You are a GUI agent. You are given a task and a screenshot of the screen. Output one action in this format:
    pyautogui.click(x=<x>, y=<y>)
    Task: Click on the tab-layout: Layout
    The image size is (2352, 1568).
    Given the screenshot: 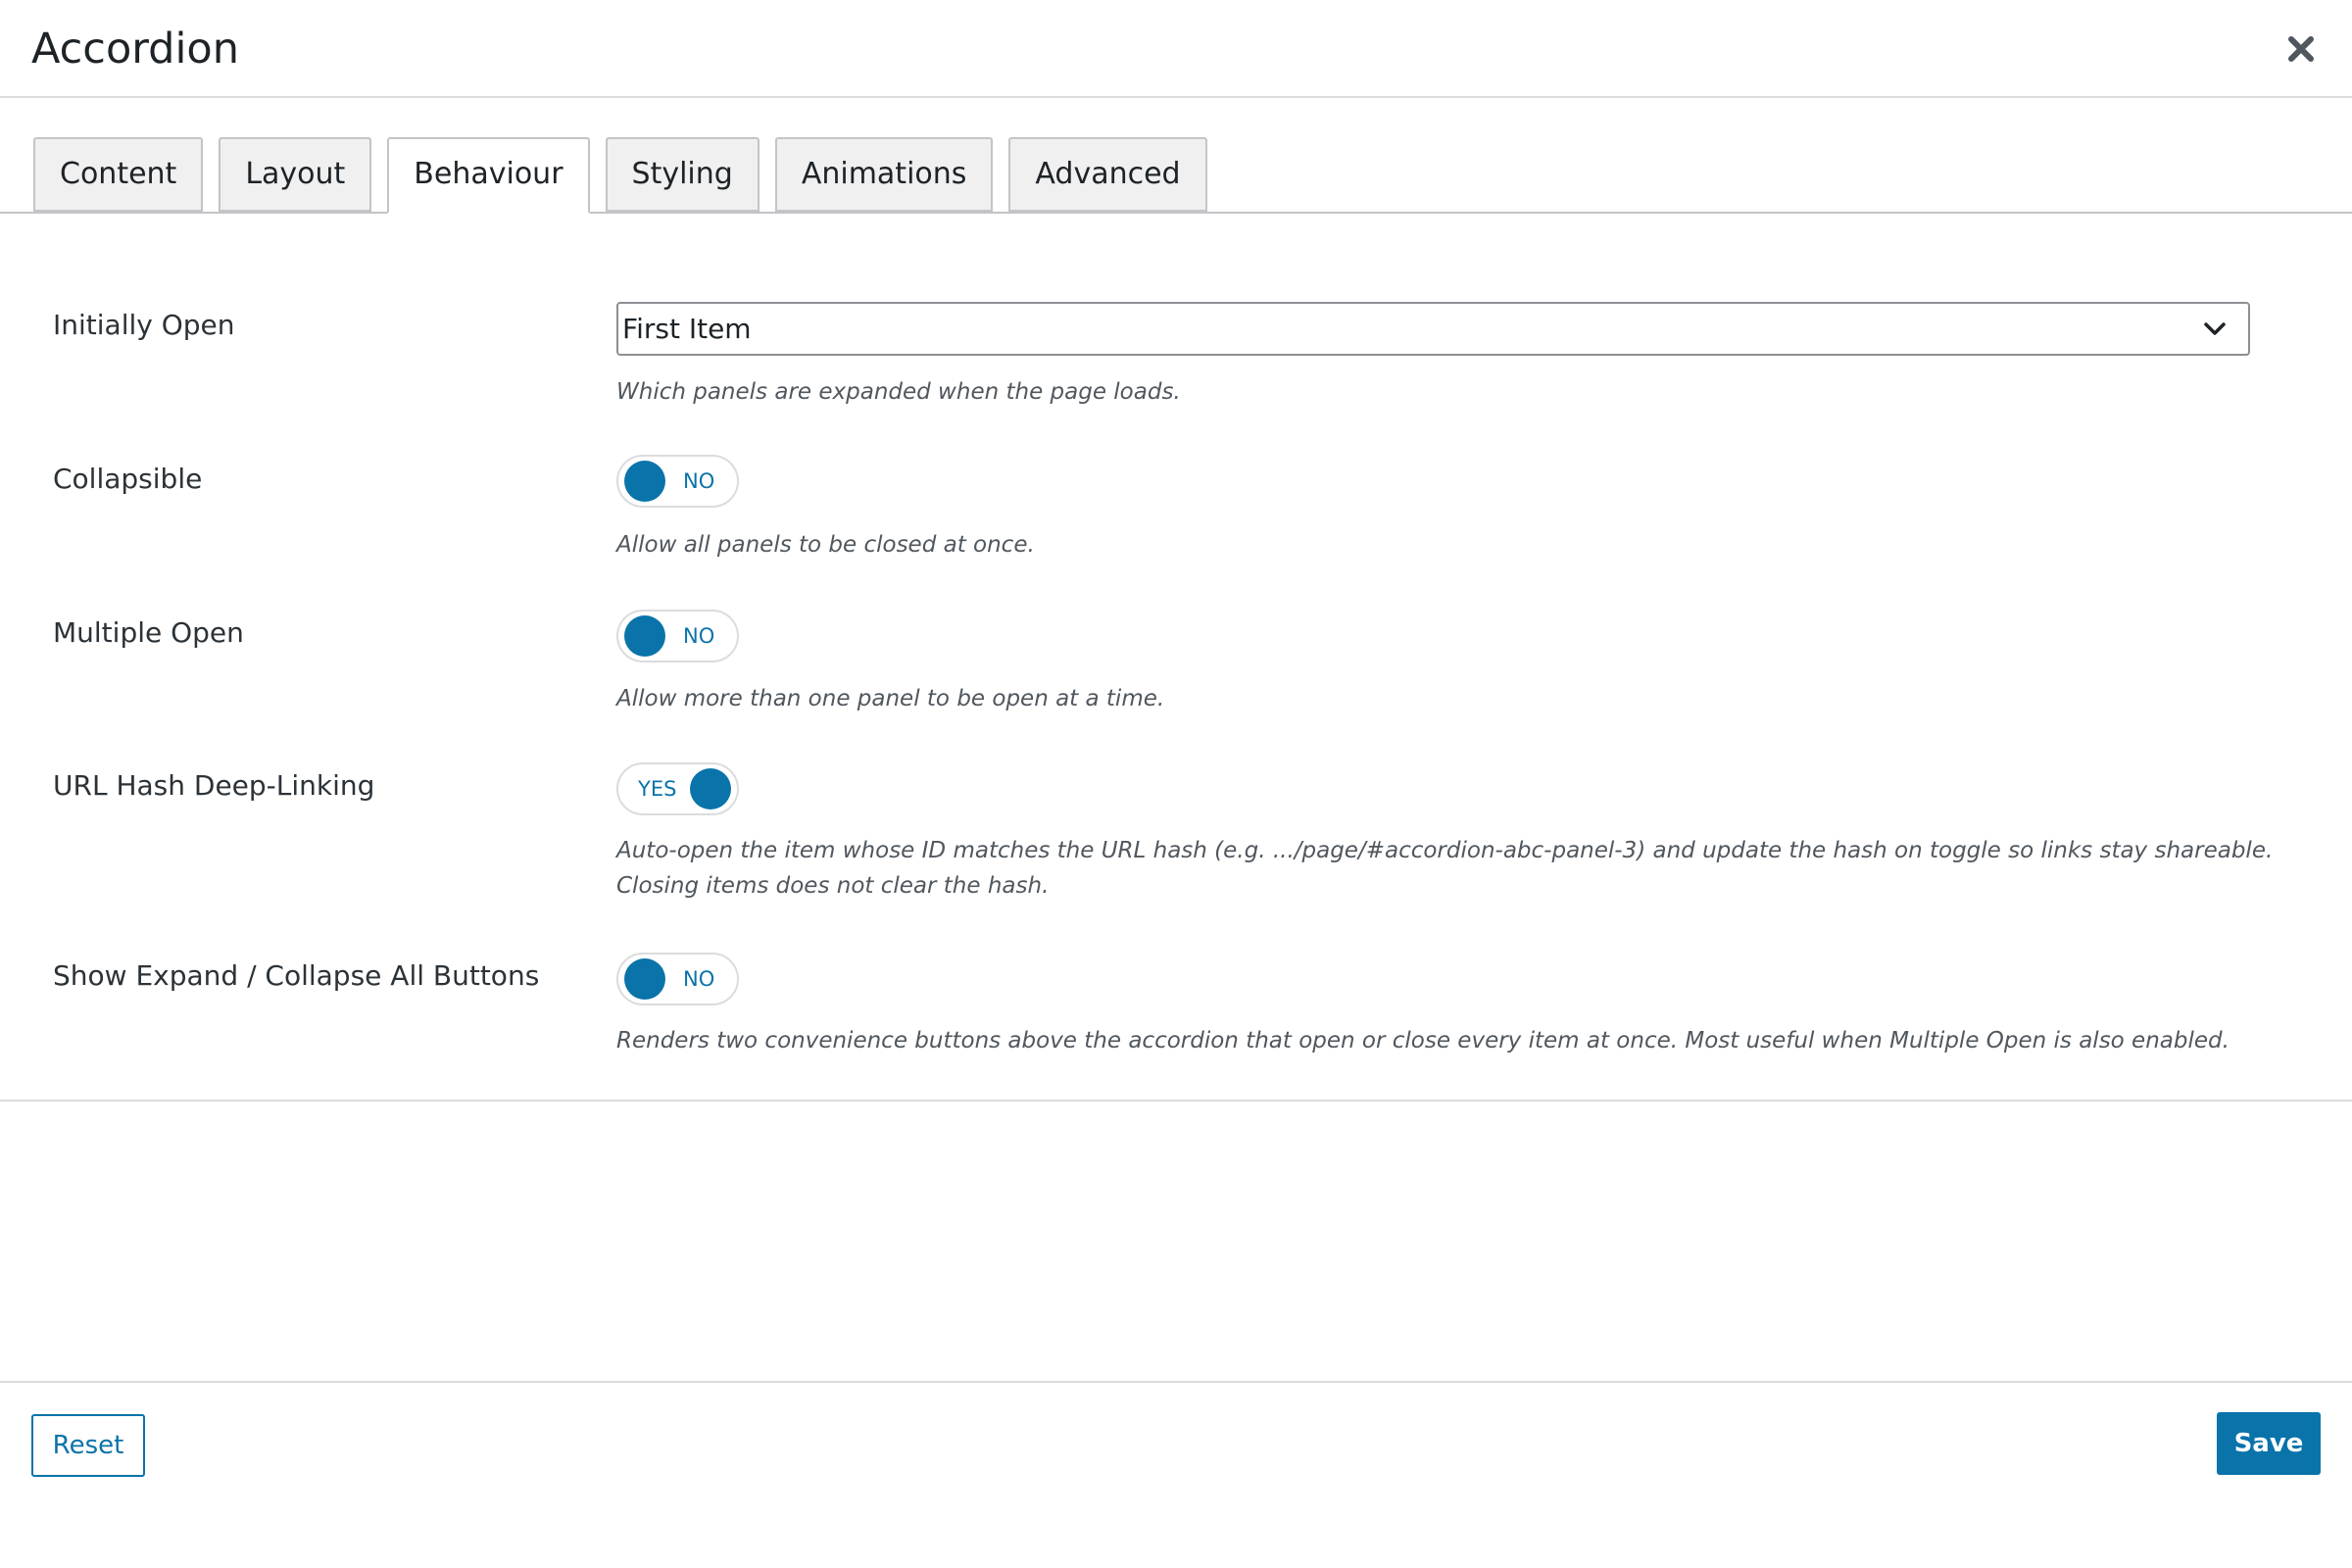 What is the action you would take?
    pyautogui.click(x=295, y=174)
    